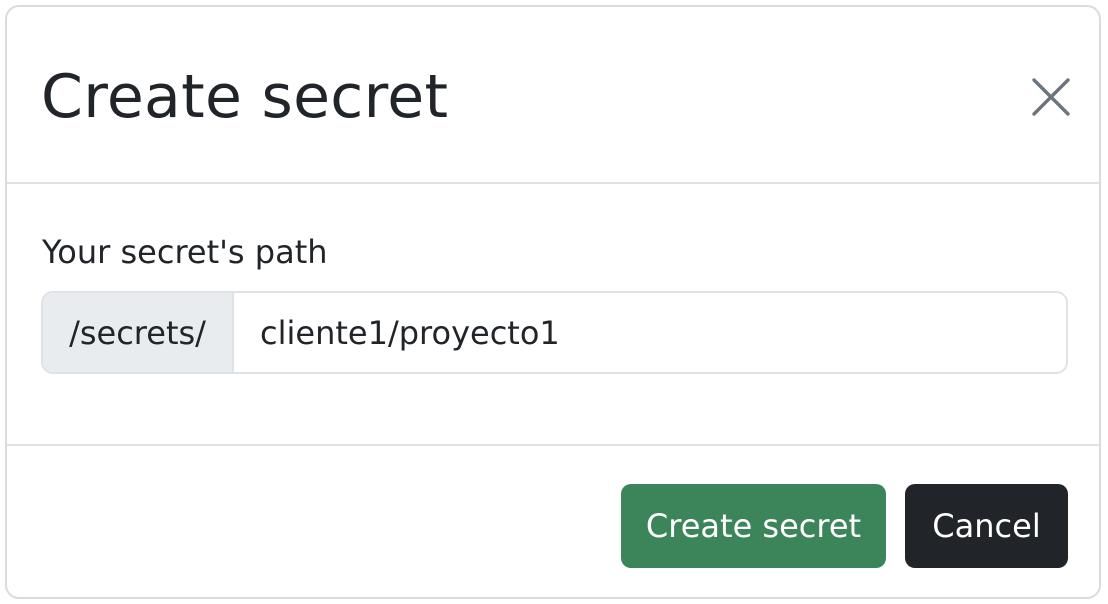 This screenshot has height=604, width=1108. What do you see at coordinates (138, 332) in the screenshot?
I see `secret-path-prefix: /secrets/` at bounding box center [138, 332].